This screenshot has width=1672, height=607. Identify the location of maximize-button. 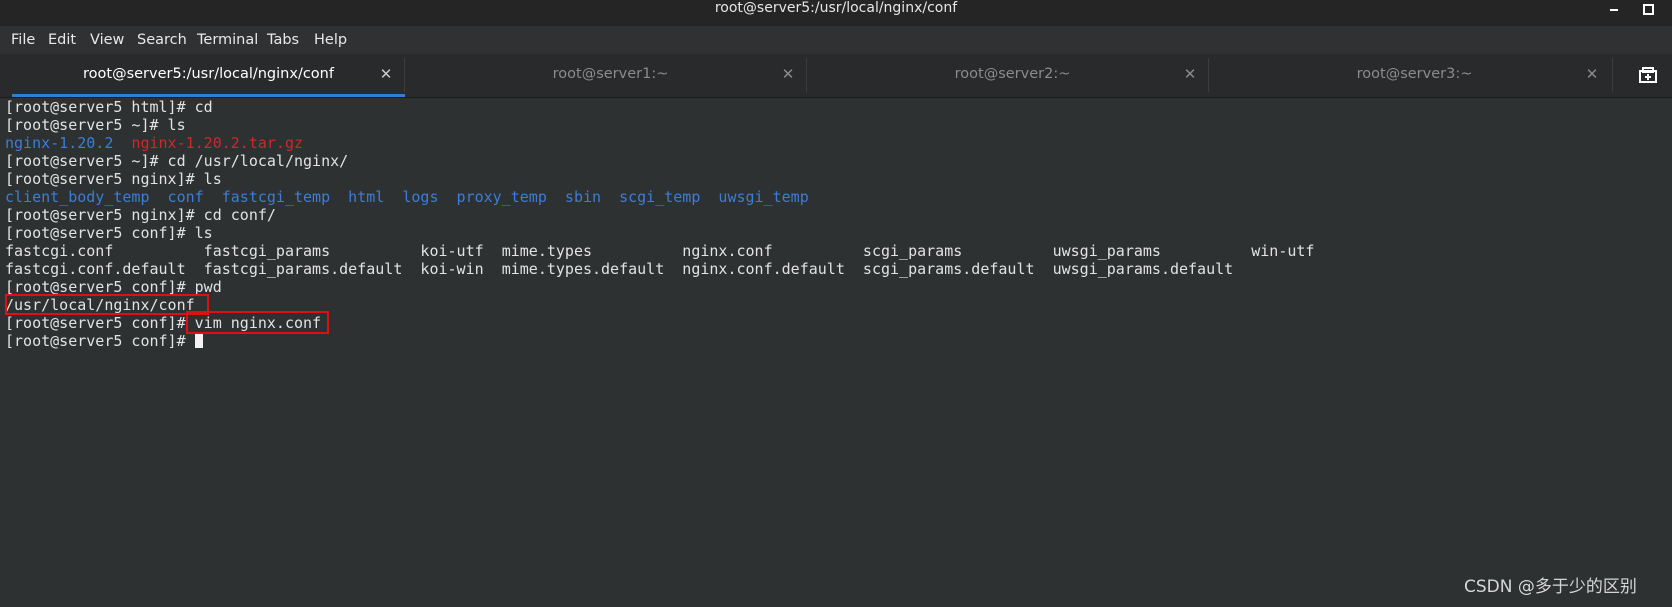
(1648, 9).